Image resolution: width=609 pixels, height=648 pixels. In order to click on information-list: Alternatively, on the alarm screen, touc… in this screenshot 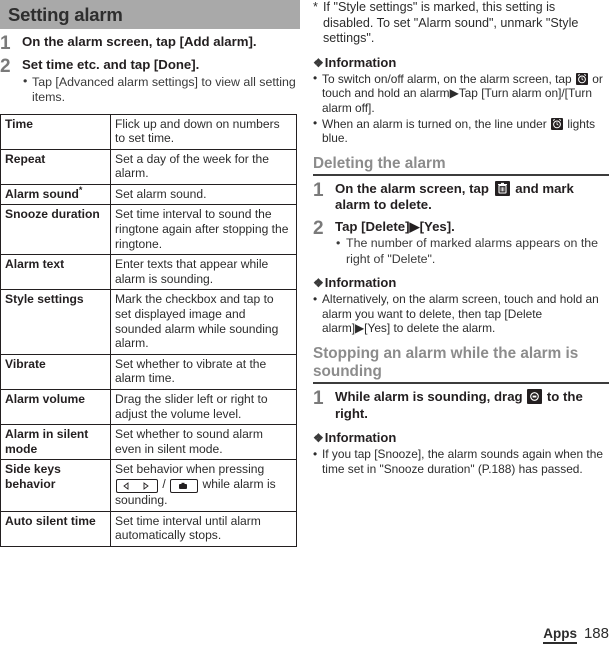, I will do `click(461, 314)`.